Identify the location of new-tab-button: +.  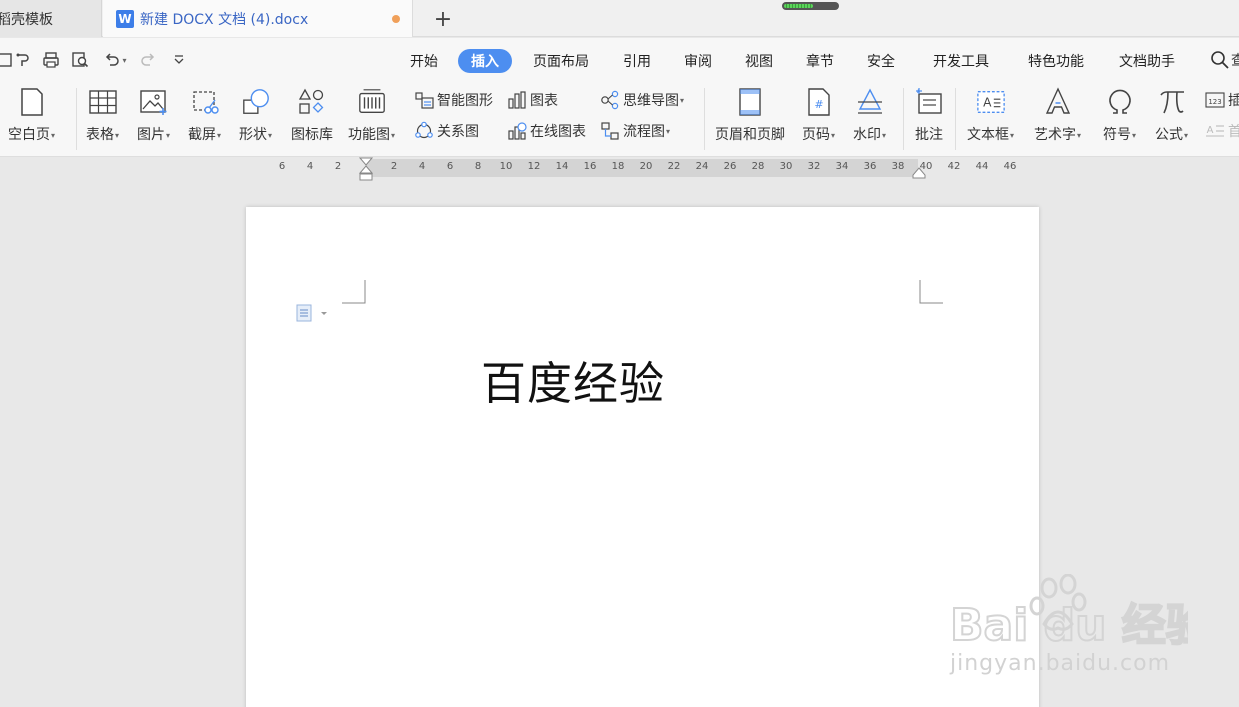
(443, 19).